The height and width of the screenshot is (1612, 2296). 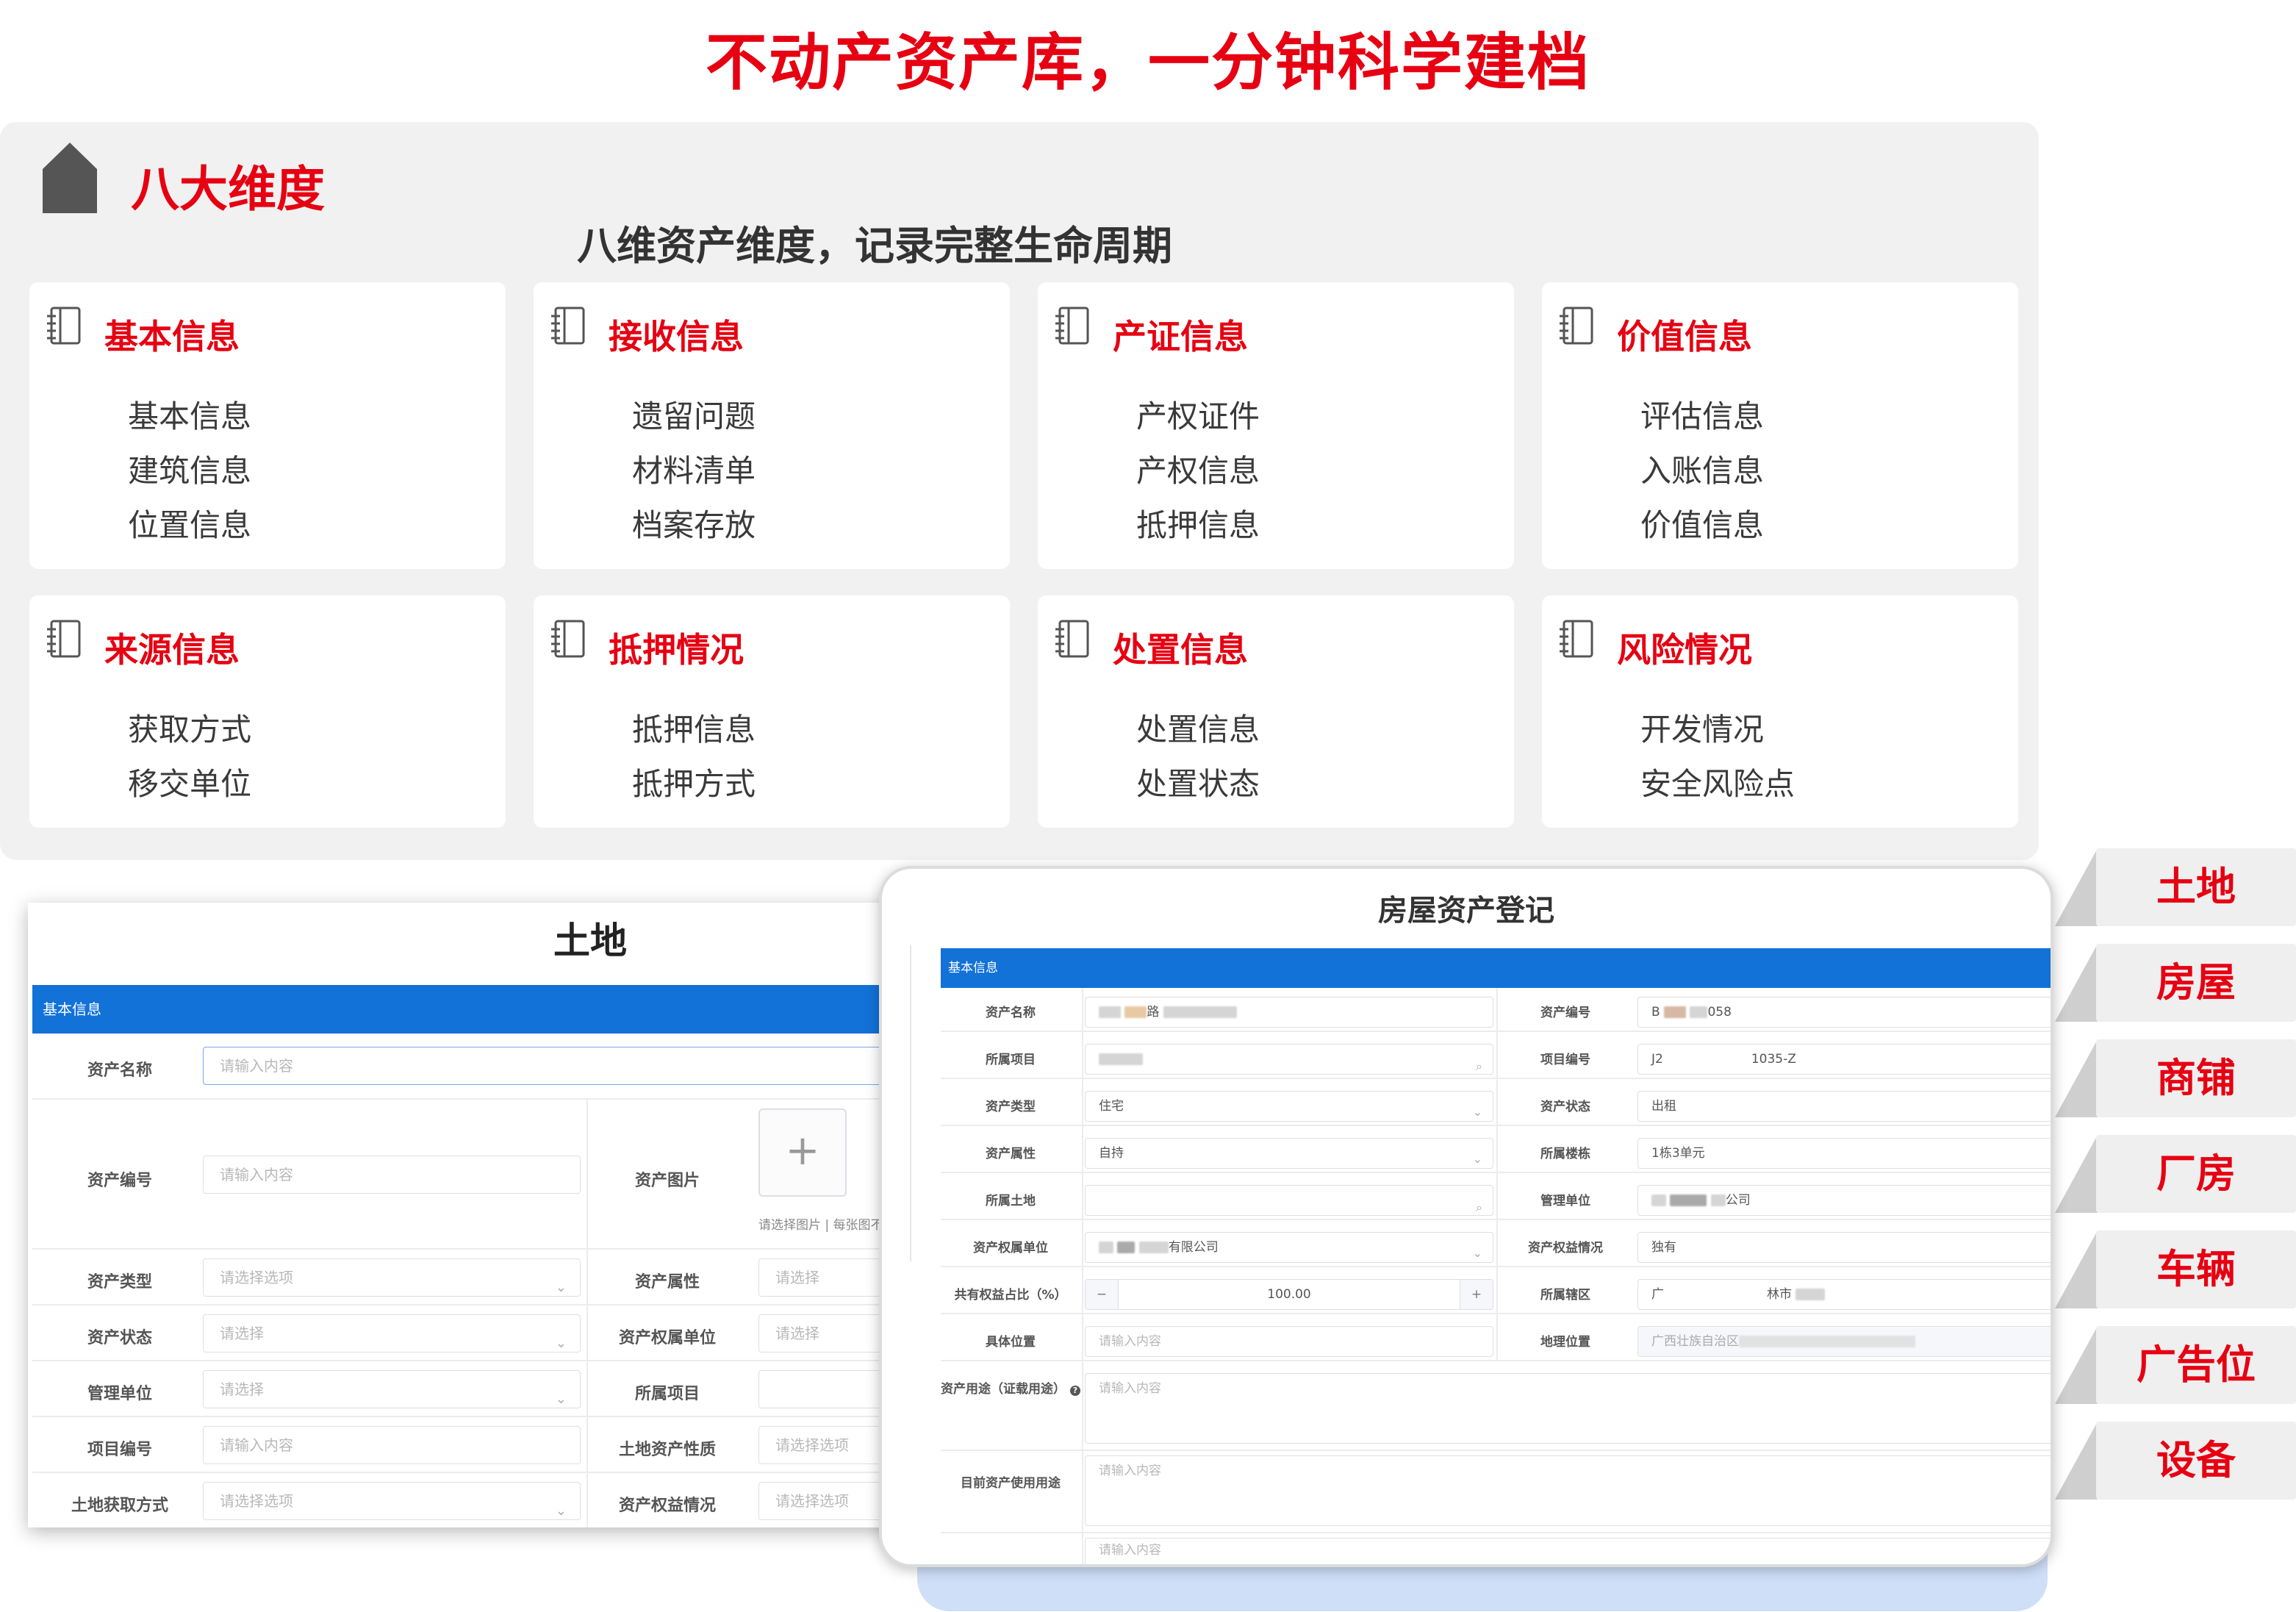 I want to click on dimension-item: 移交单位, so click(x=190, y=784).